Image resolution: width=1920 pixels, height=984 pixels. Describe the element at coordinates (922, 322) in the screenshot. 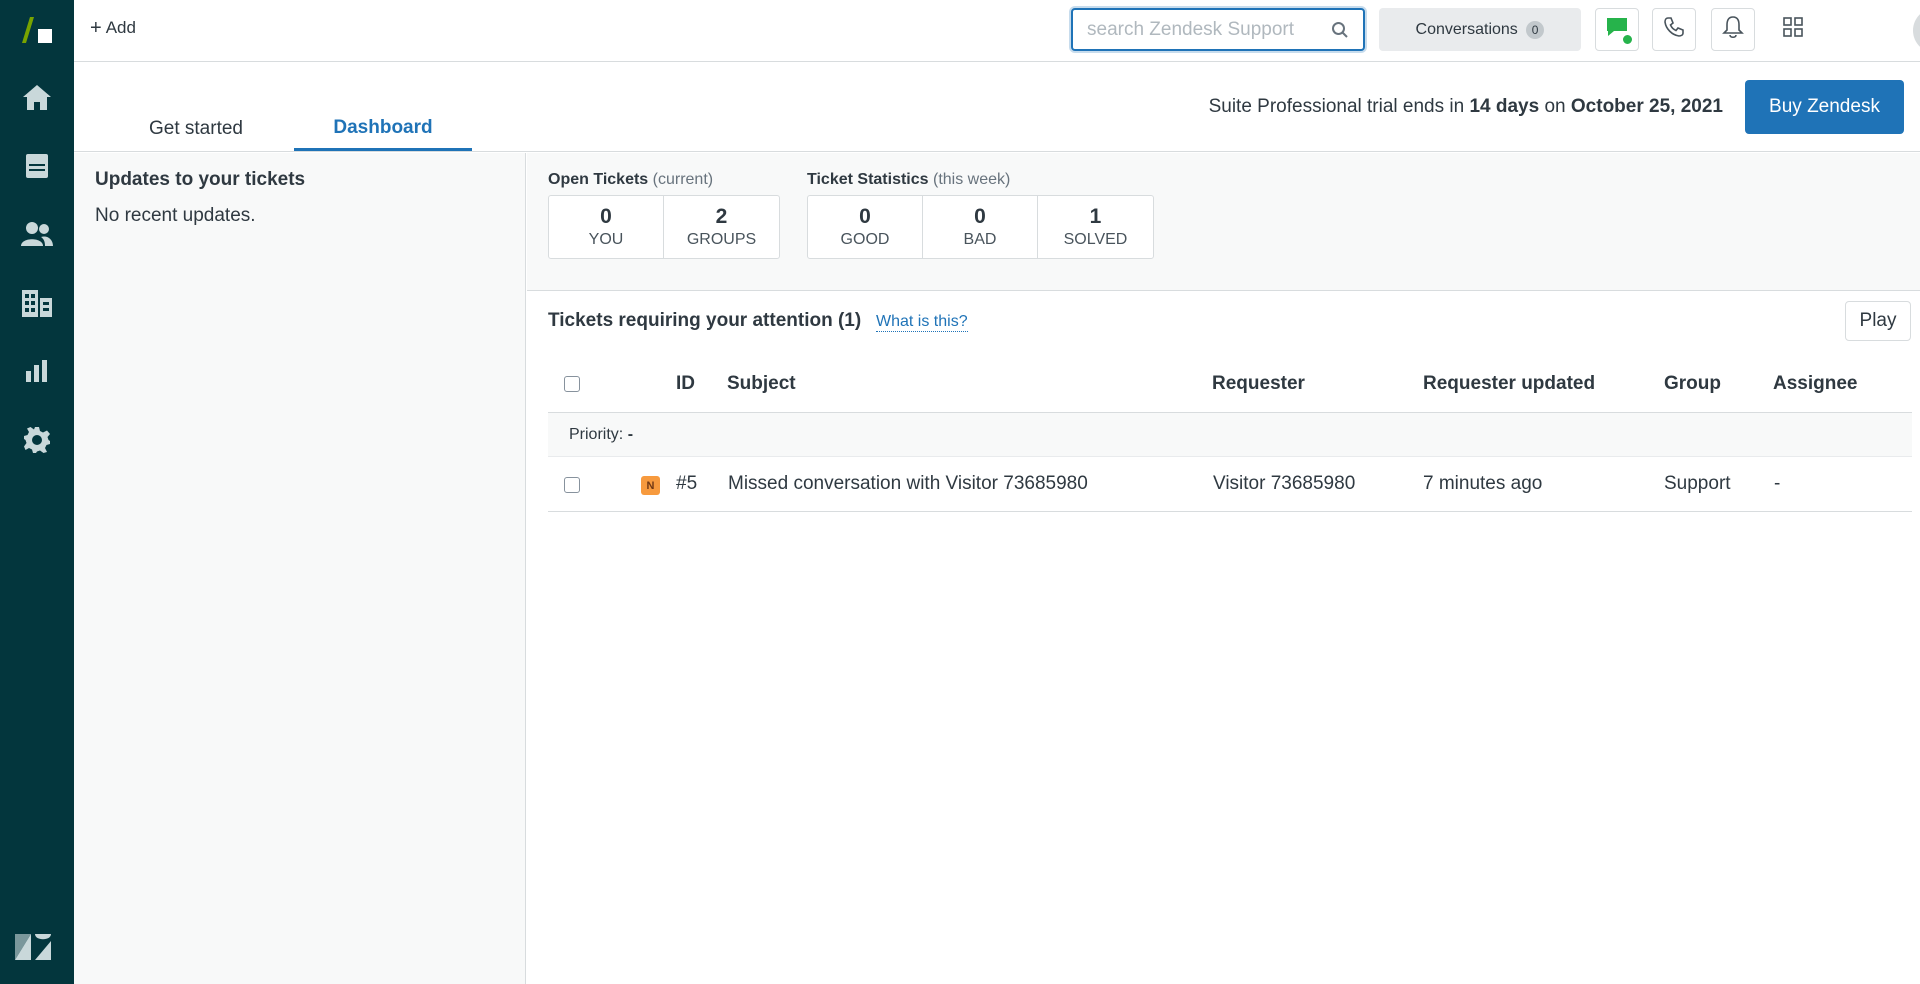

I see `what-is-this-link: What is this?` at that location.